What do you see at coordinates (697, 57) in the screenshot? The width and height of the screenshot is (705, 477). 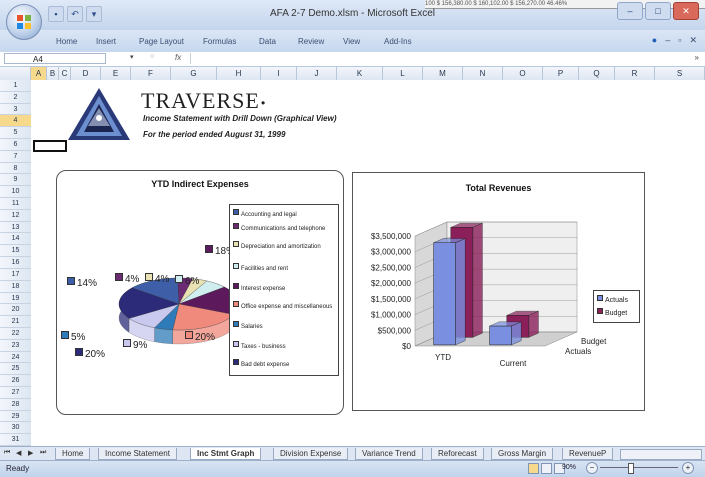 I see `expand-formula-bar-icon: »` at bounding box center [697, 57].